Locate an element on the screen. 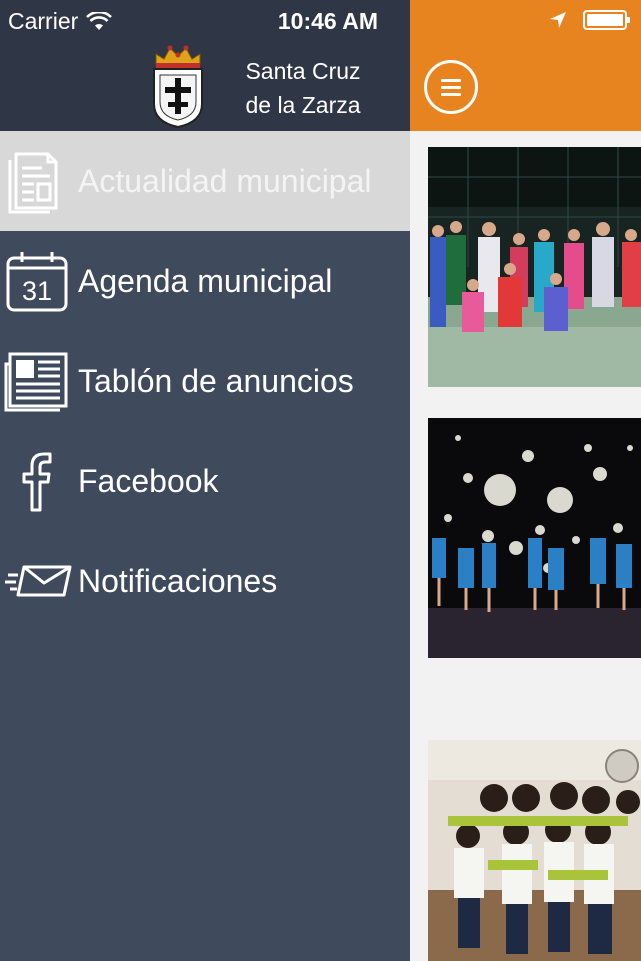  town-crest-logo is located at coordinates (178, 86).